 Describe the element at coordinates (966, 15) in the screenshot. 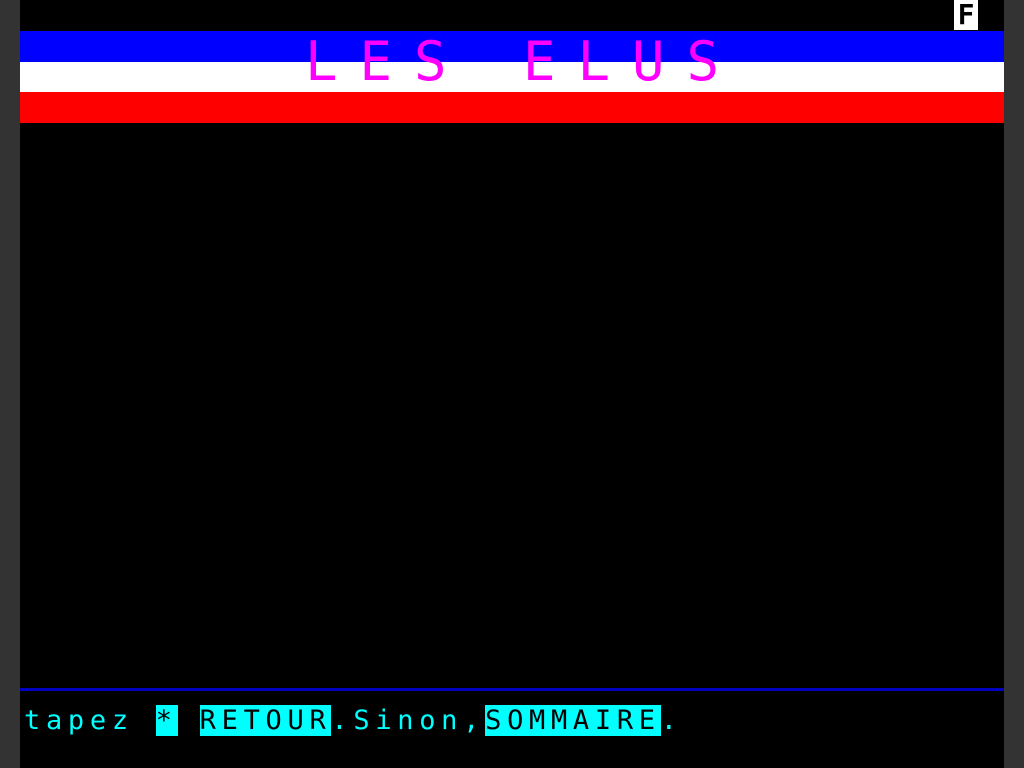

I see `status-indicator-f: F` at that location.